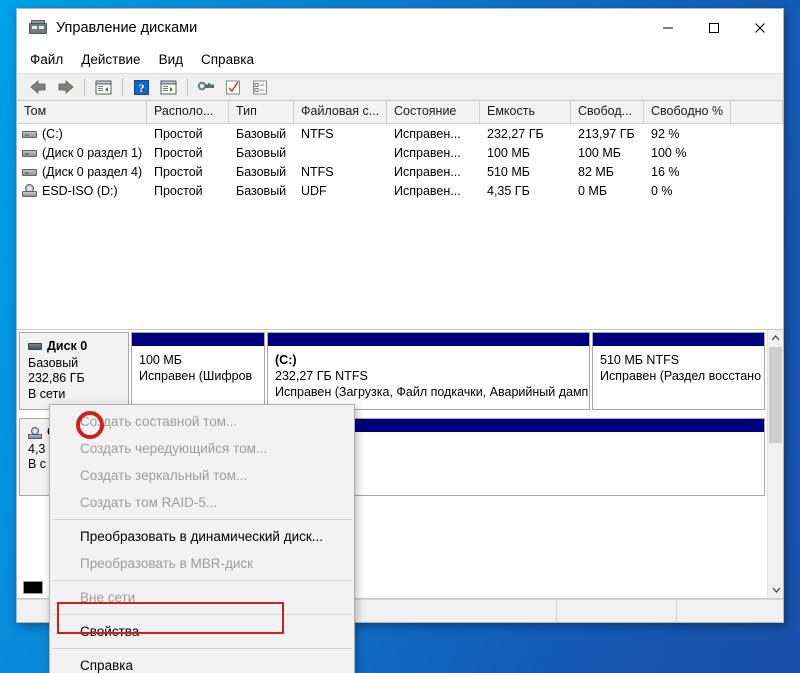 The height and width of the screenshot is (673, 800). What do you see at coordinates (508, 190) in the screenshot?
I see `cell-capacity: 4,35 ГБ` at bounding box center [508, 190].